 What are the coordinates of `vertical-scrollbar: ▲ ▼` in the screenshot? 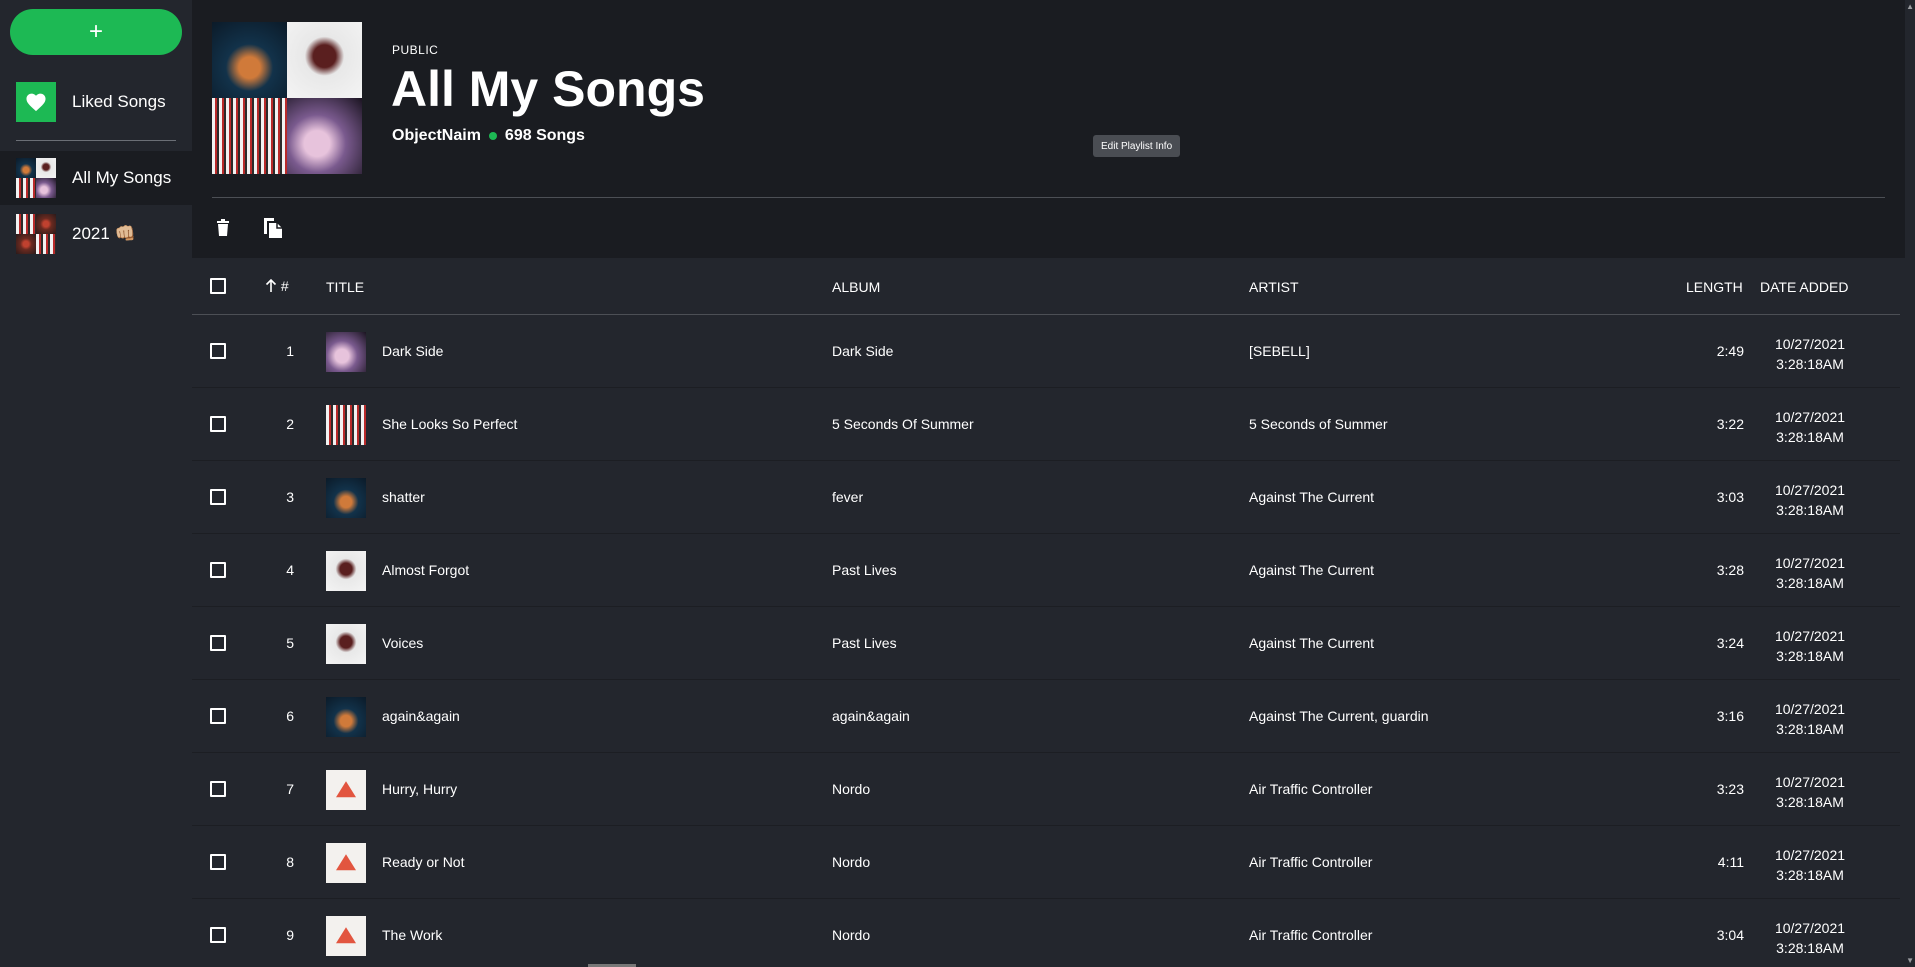 It's located at (1910, 483).